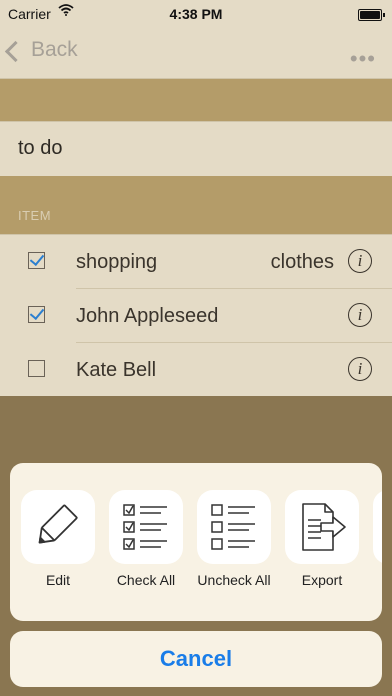 This screenshot has width=392, height=696. Describe the element at coordinates (40, 148) in the screenshot. I see `list-title: to do` at that location.